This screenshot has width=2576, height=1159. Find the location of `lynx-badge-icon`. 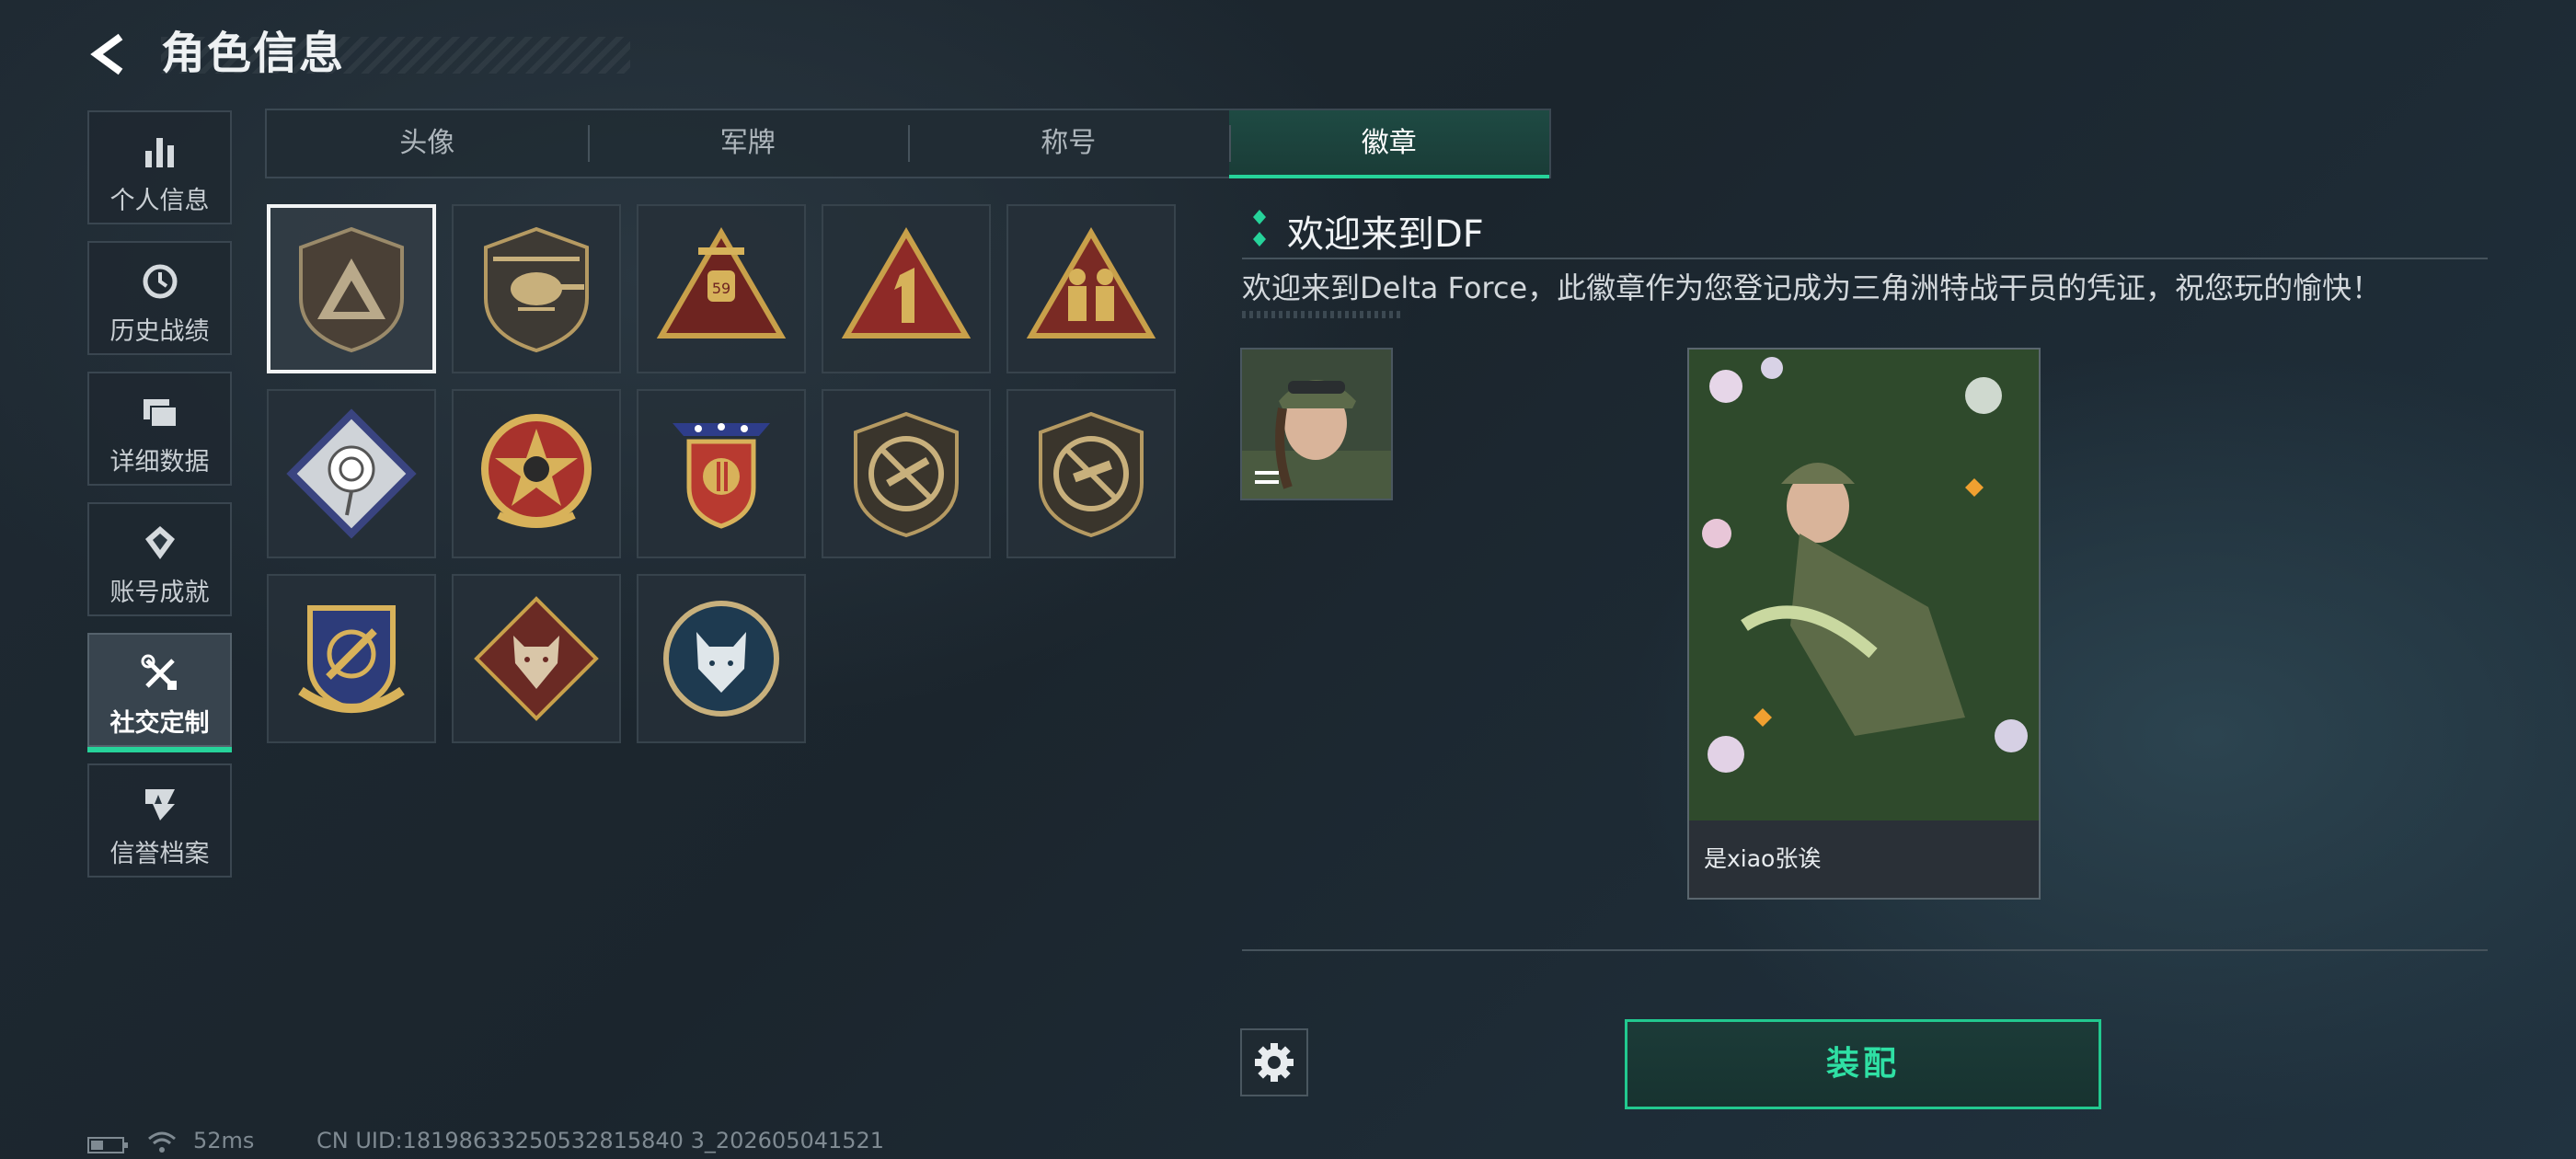

lynx-badge-icon is located at coordinates (721, 659).